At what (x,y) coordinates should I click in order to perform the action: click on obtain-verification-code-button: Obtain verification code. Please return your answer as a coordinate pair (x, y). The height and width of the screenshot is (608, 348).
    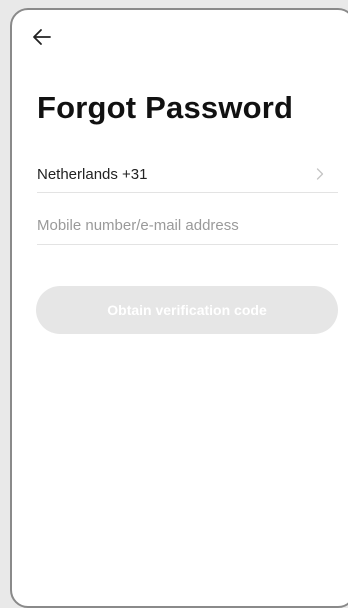
    Looking at the image, I should click on (187, 310).